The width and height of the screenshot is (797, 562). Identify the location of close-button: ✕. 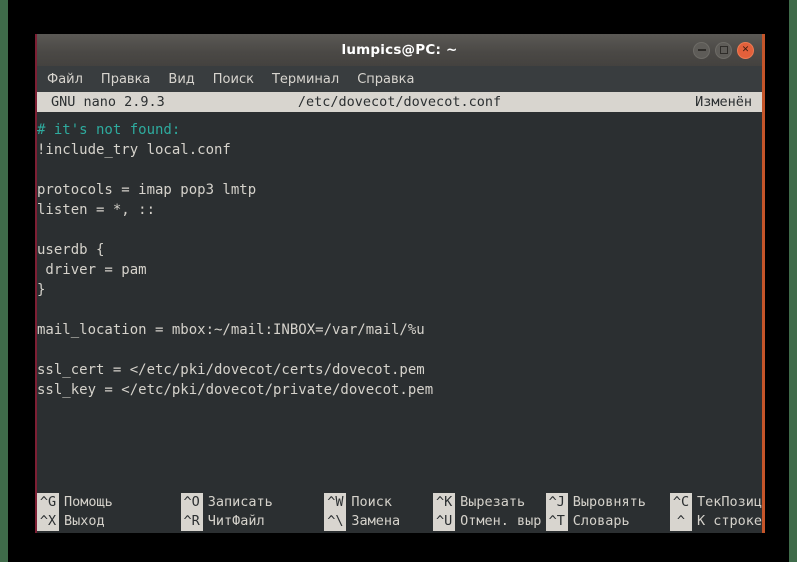
(745, 50).